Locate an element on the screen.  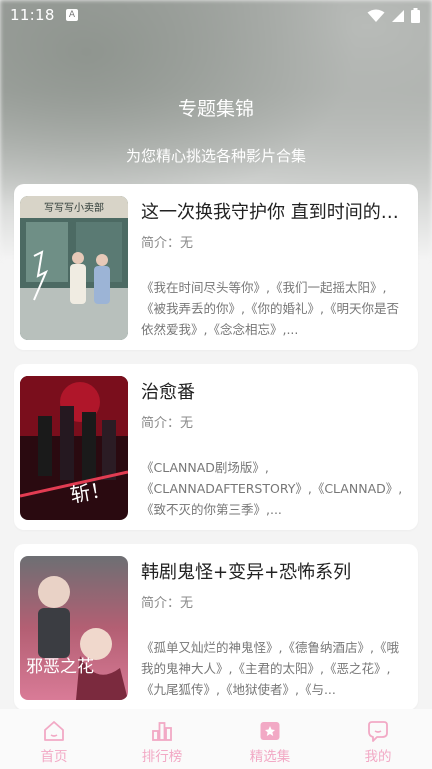
tab-label: 首页 is located at coordinates (54, 757).